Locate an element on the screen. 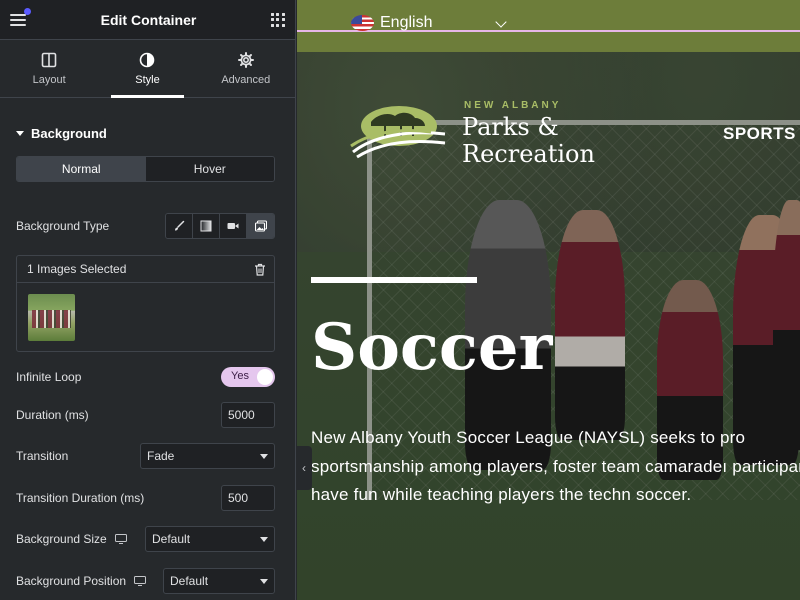 The height and width of the screenshot is (600, 800). caret-down-icon is located at coordinates (20, 133).